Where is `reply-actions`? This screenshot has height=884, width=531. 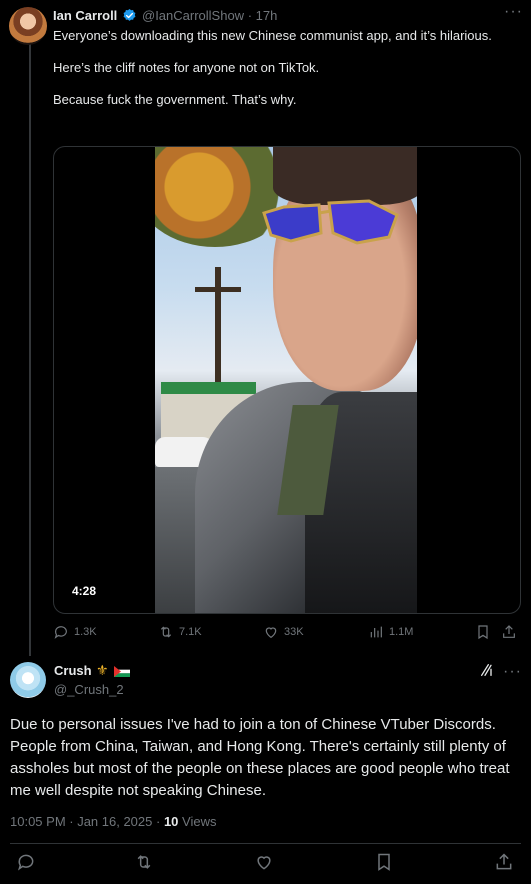
reply-actions is located at coordinates (265, 864).